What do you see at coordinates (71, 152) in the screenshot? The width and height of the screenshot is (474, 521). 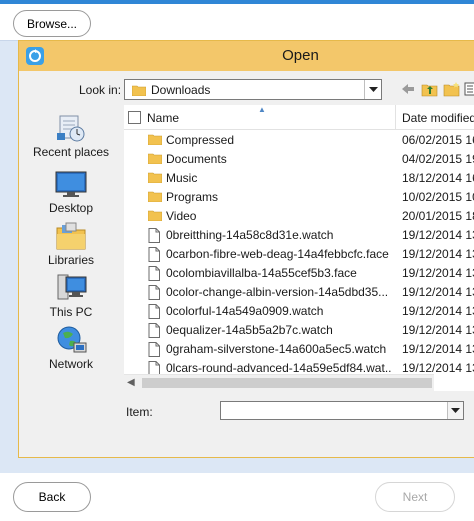 I see `place-label: Recent places` at bounding box center [71, 152].